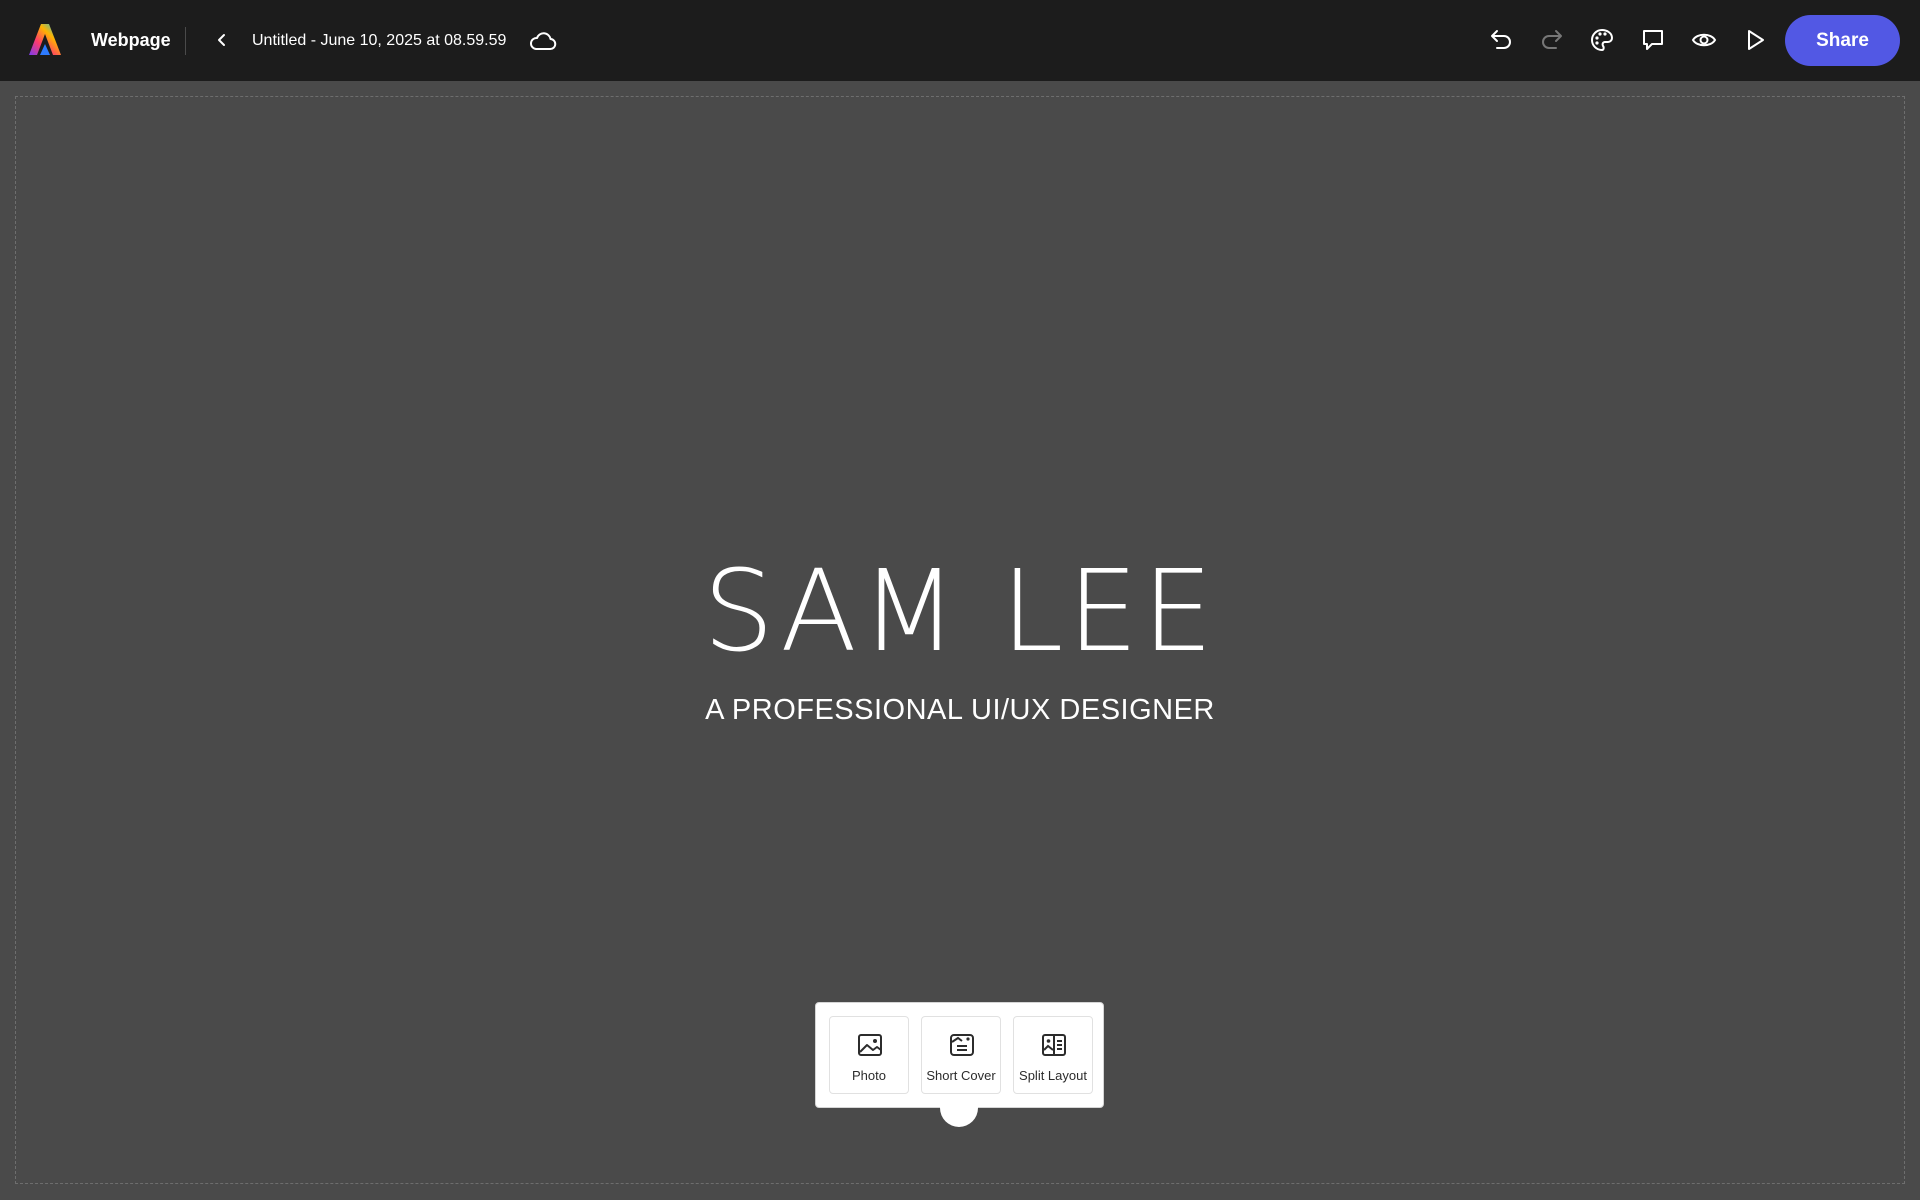 Image resolution: width=1920 pixels, height=1200 pixels. Describe the element at coordinates (960, 710) in the screenshot. I see `hero-subtitle: A PROFESSIONAL UI/UX DESIGNER` at that location.